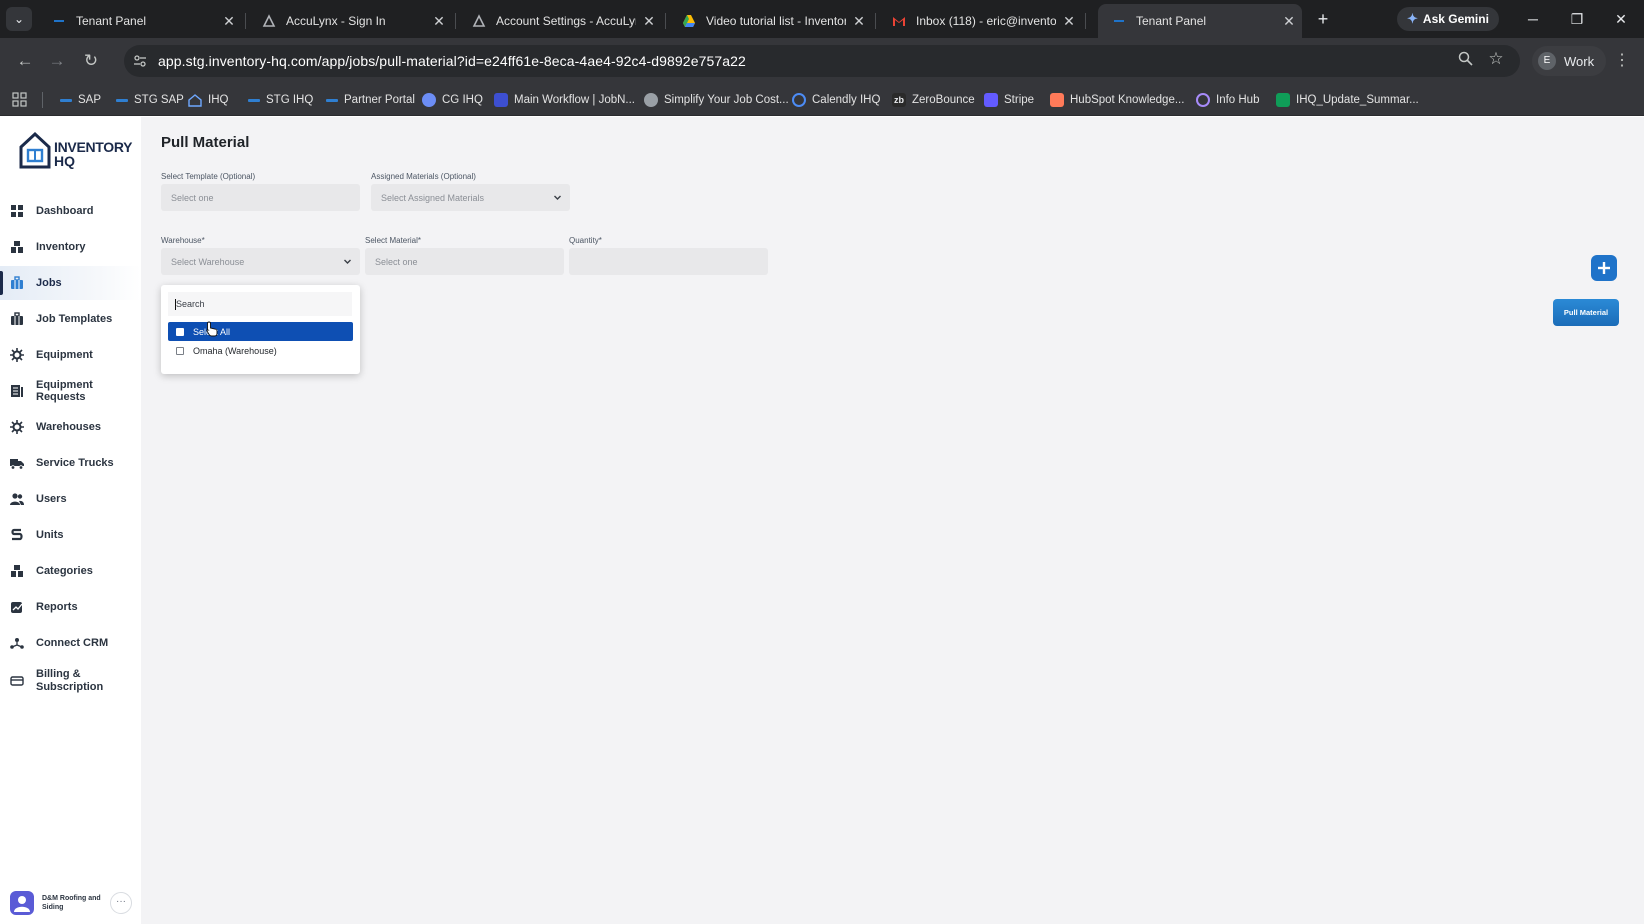  Describe the element at coordinates (651, 100) in the screenshot. I see `globe-icon` at that location.